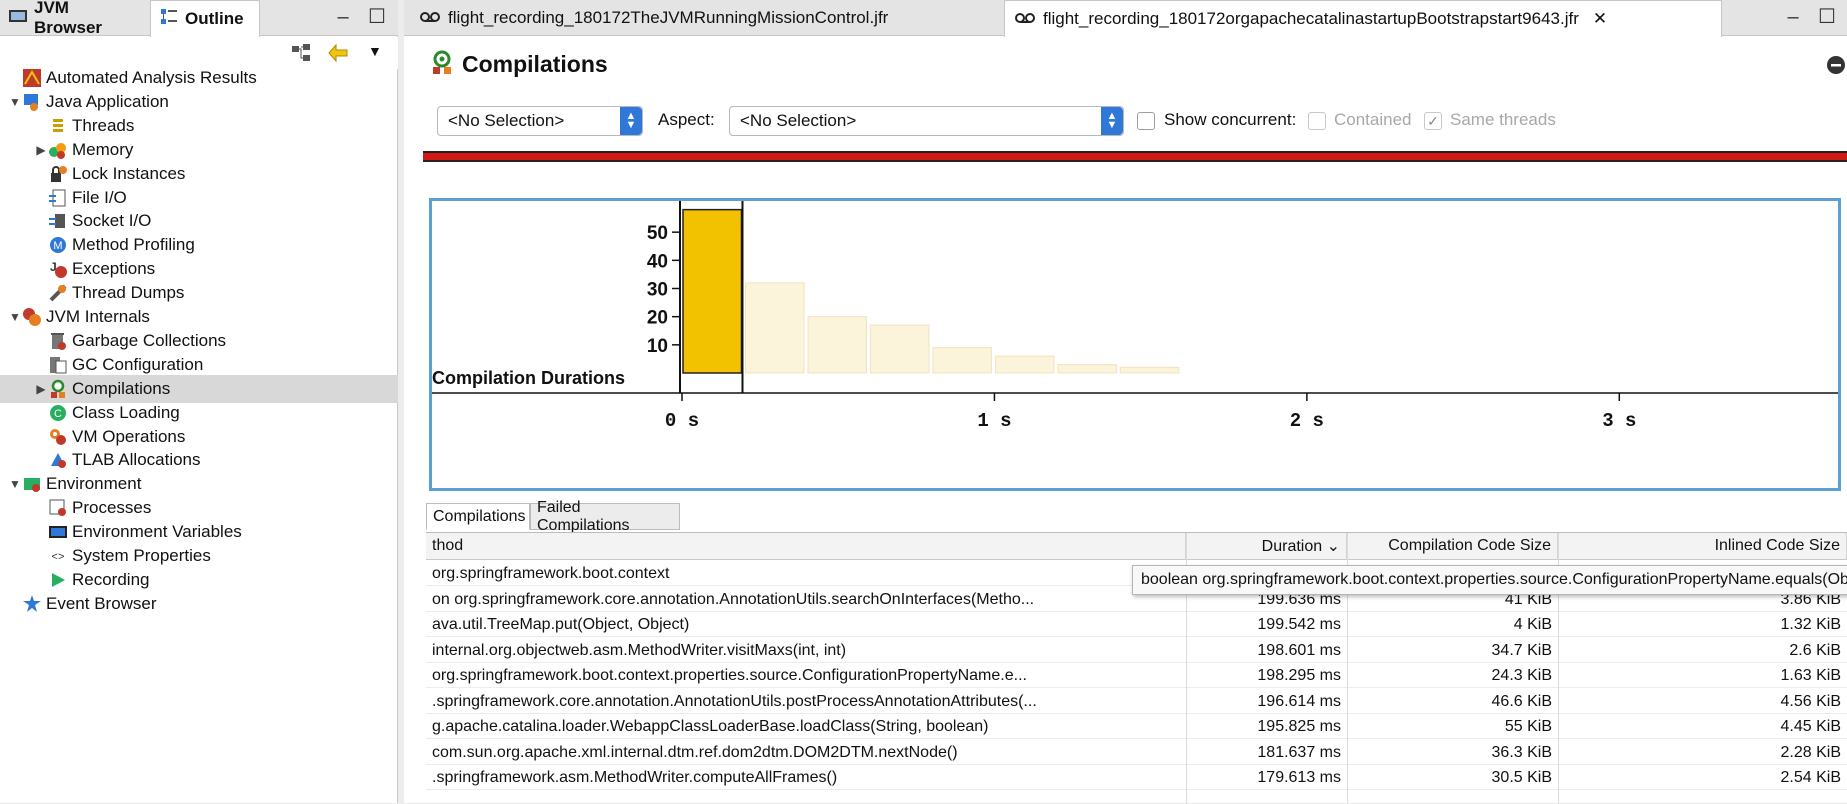 The height and width of the screenshot is (804, 1847). Describe the element at coordinates (551, 573) in the screenshot. I see `cell-method: org.springframework.boot.context` at that location.